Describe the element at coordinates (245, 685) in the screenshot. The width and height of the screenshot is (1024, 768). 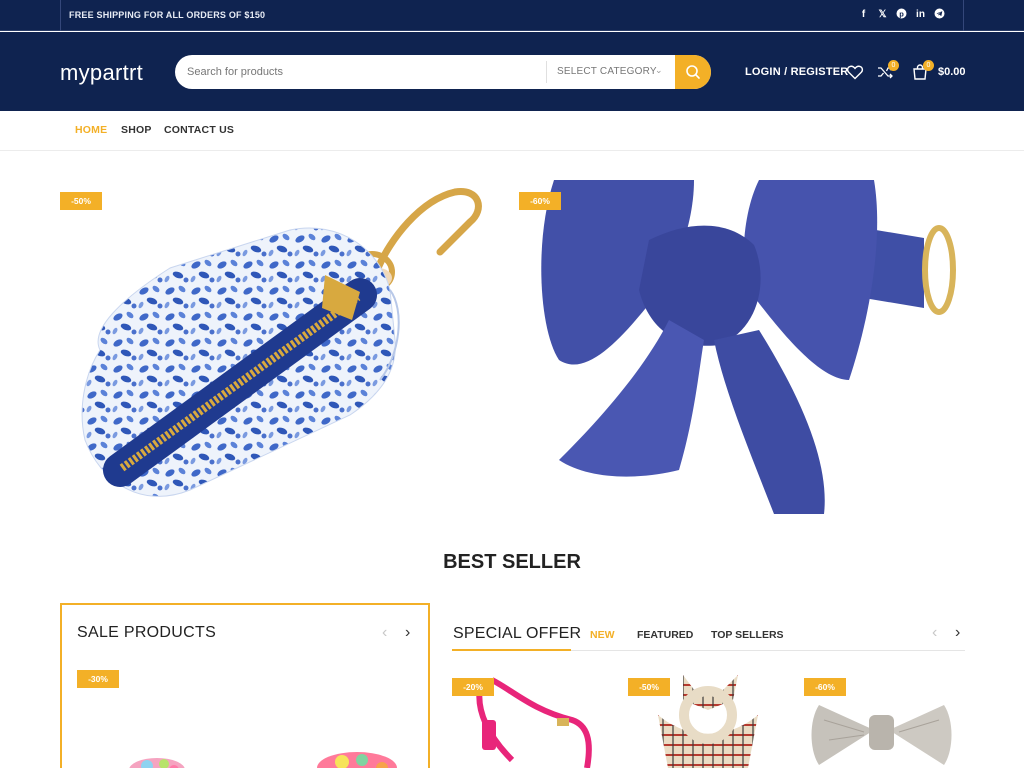
I see `sale-products-box: SALE PRODUCTS ‹ › -30%` at that location.